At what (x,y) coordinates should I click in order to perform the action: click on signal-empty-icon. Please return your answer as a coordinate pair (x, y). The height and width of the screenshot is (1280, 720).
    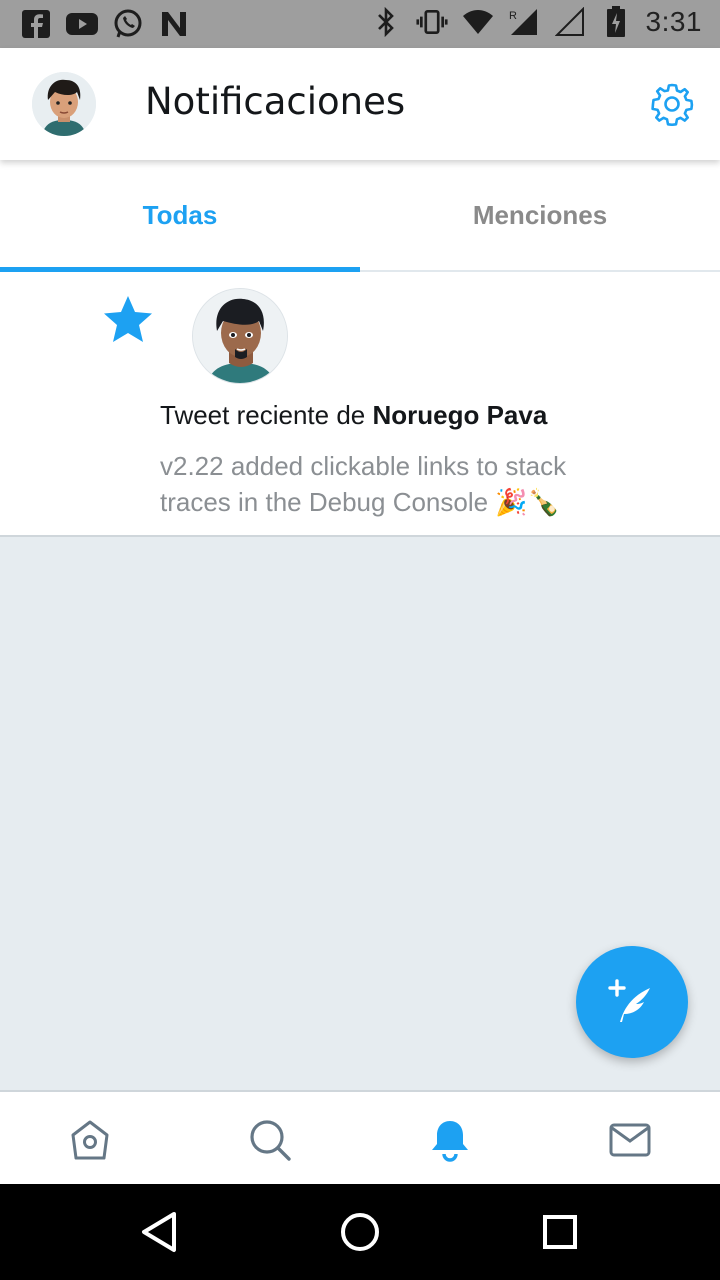
    Looking at the image, I should click on (570, 22).